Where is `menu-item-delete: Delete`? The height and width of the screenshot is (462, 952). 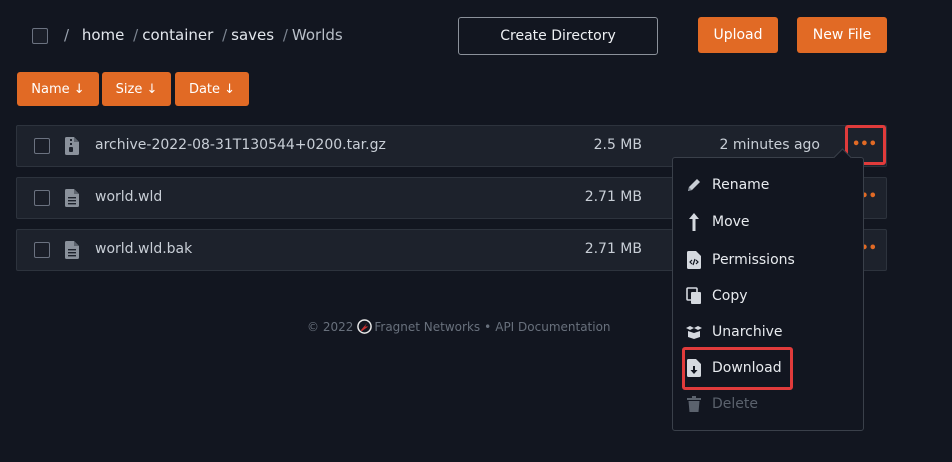
menu-item-delete: Delete is located at coordinates (721, 404).